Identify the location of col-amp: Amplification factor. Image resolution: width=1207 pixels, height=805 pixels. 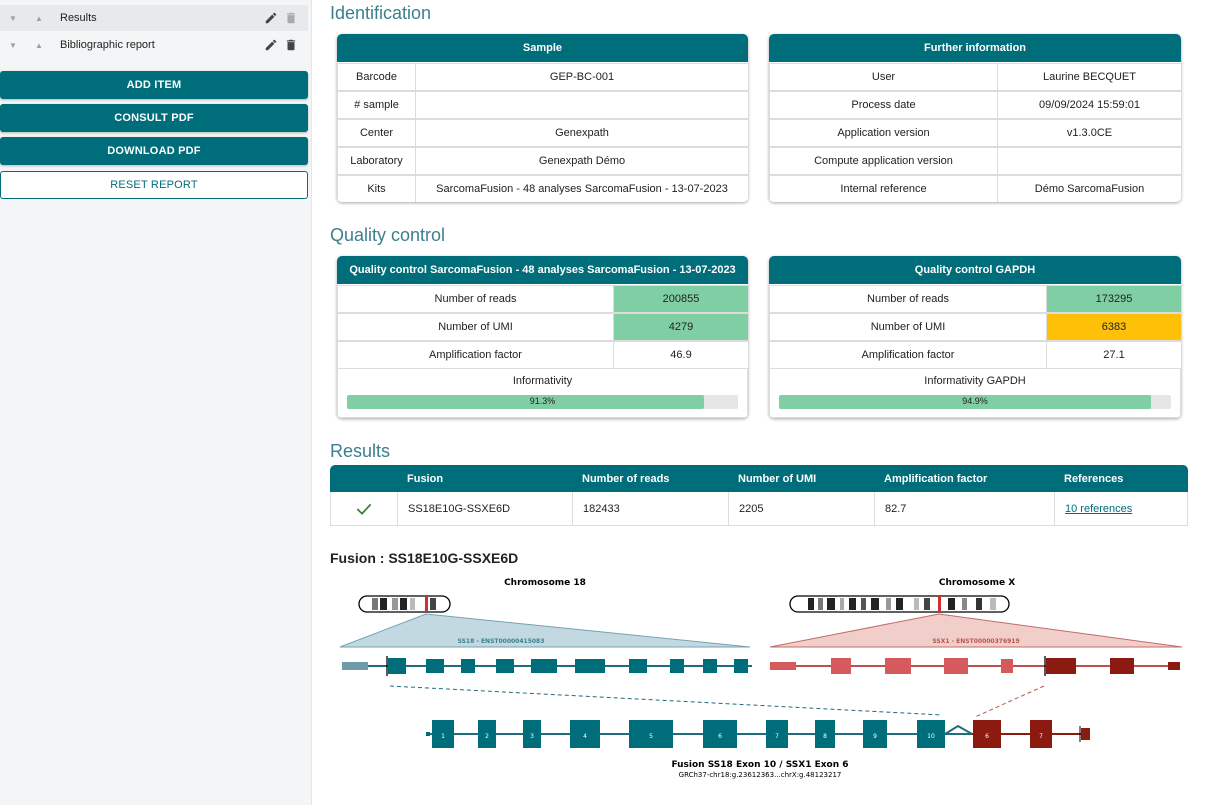
(936, 478).